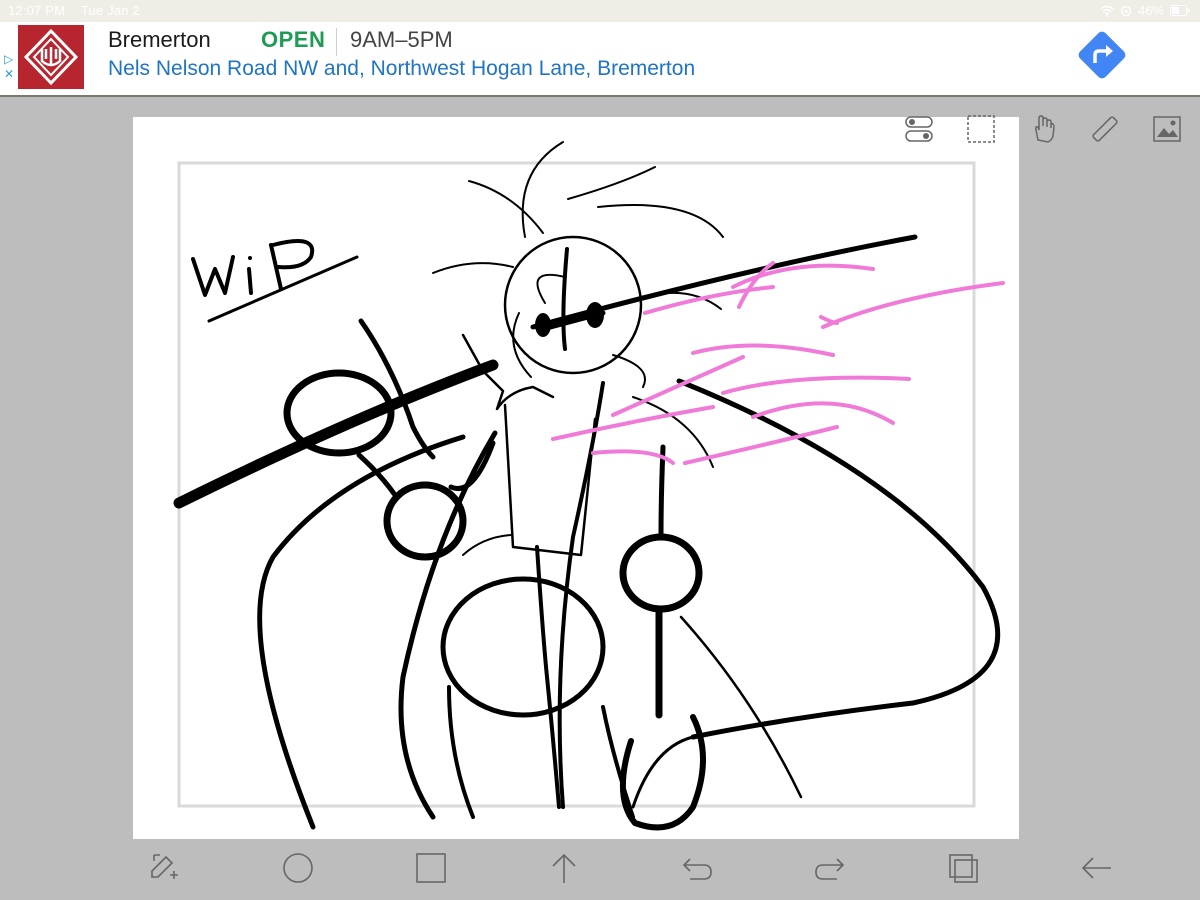 The height and width of the screenshot is (900, 1200). I want to click on logo-emblem-icon, so click(51, 57).